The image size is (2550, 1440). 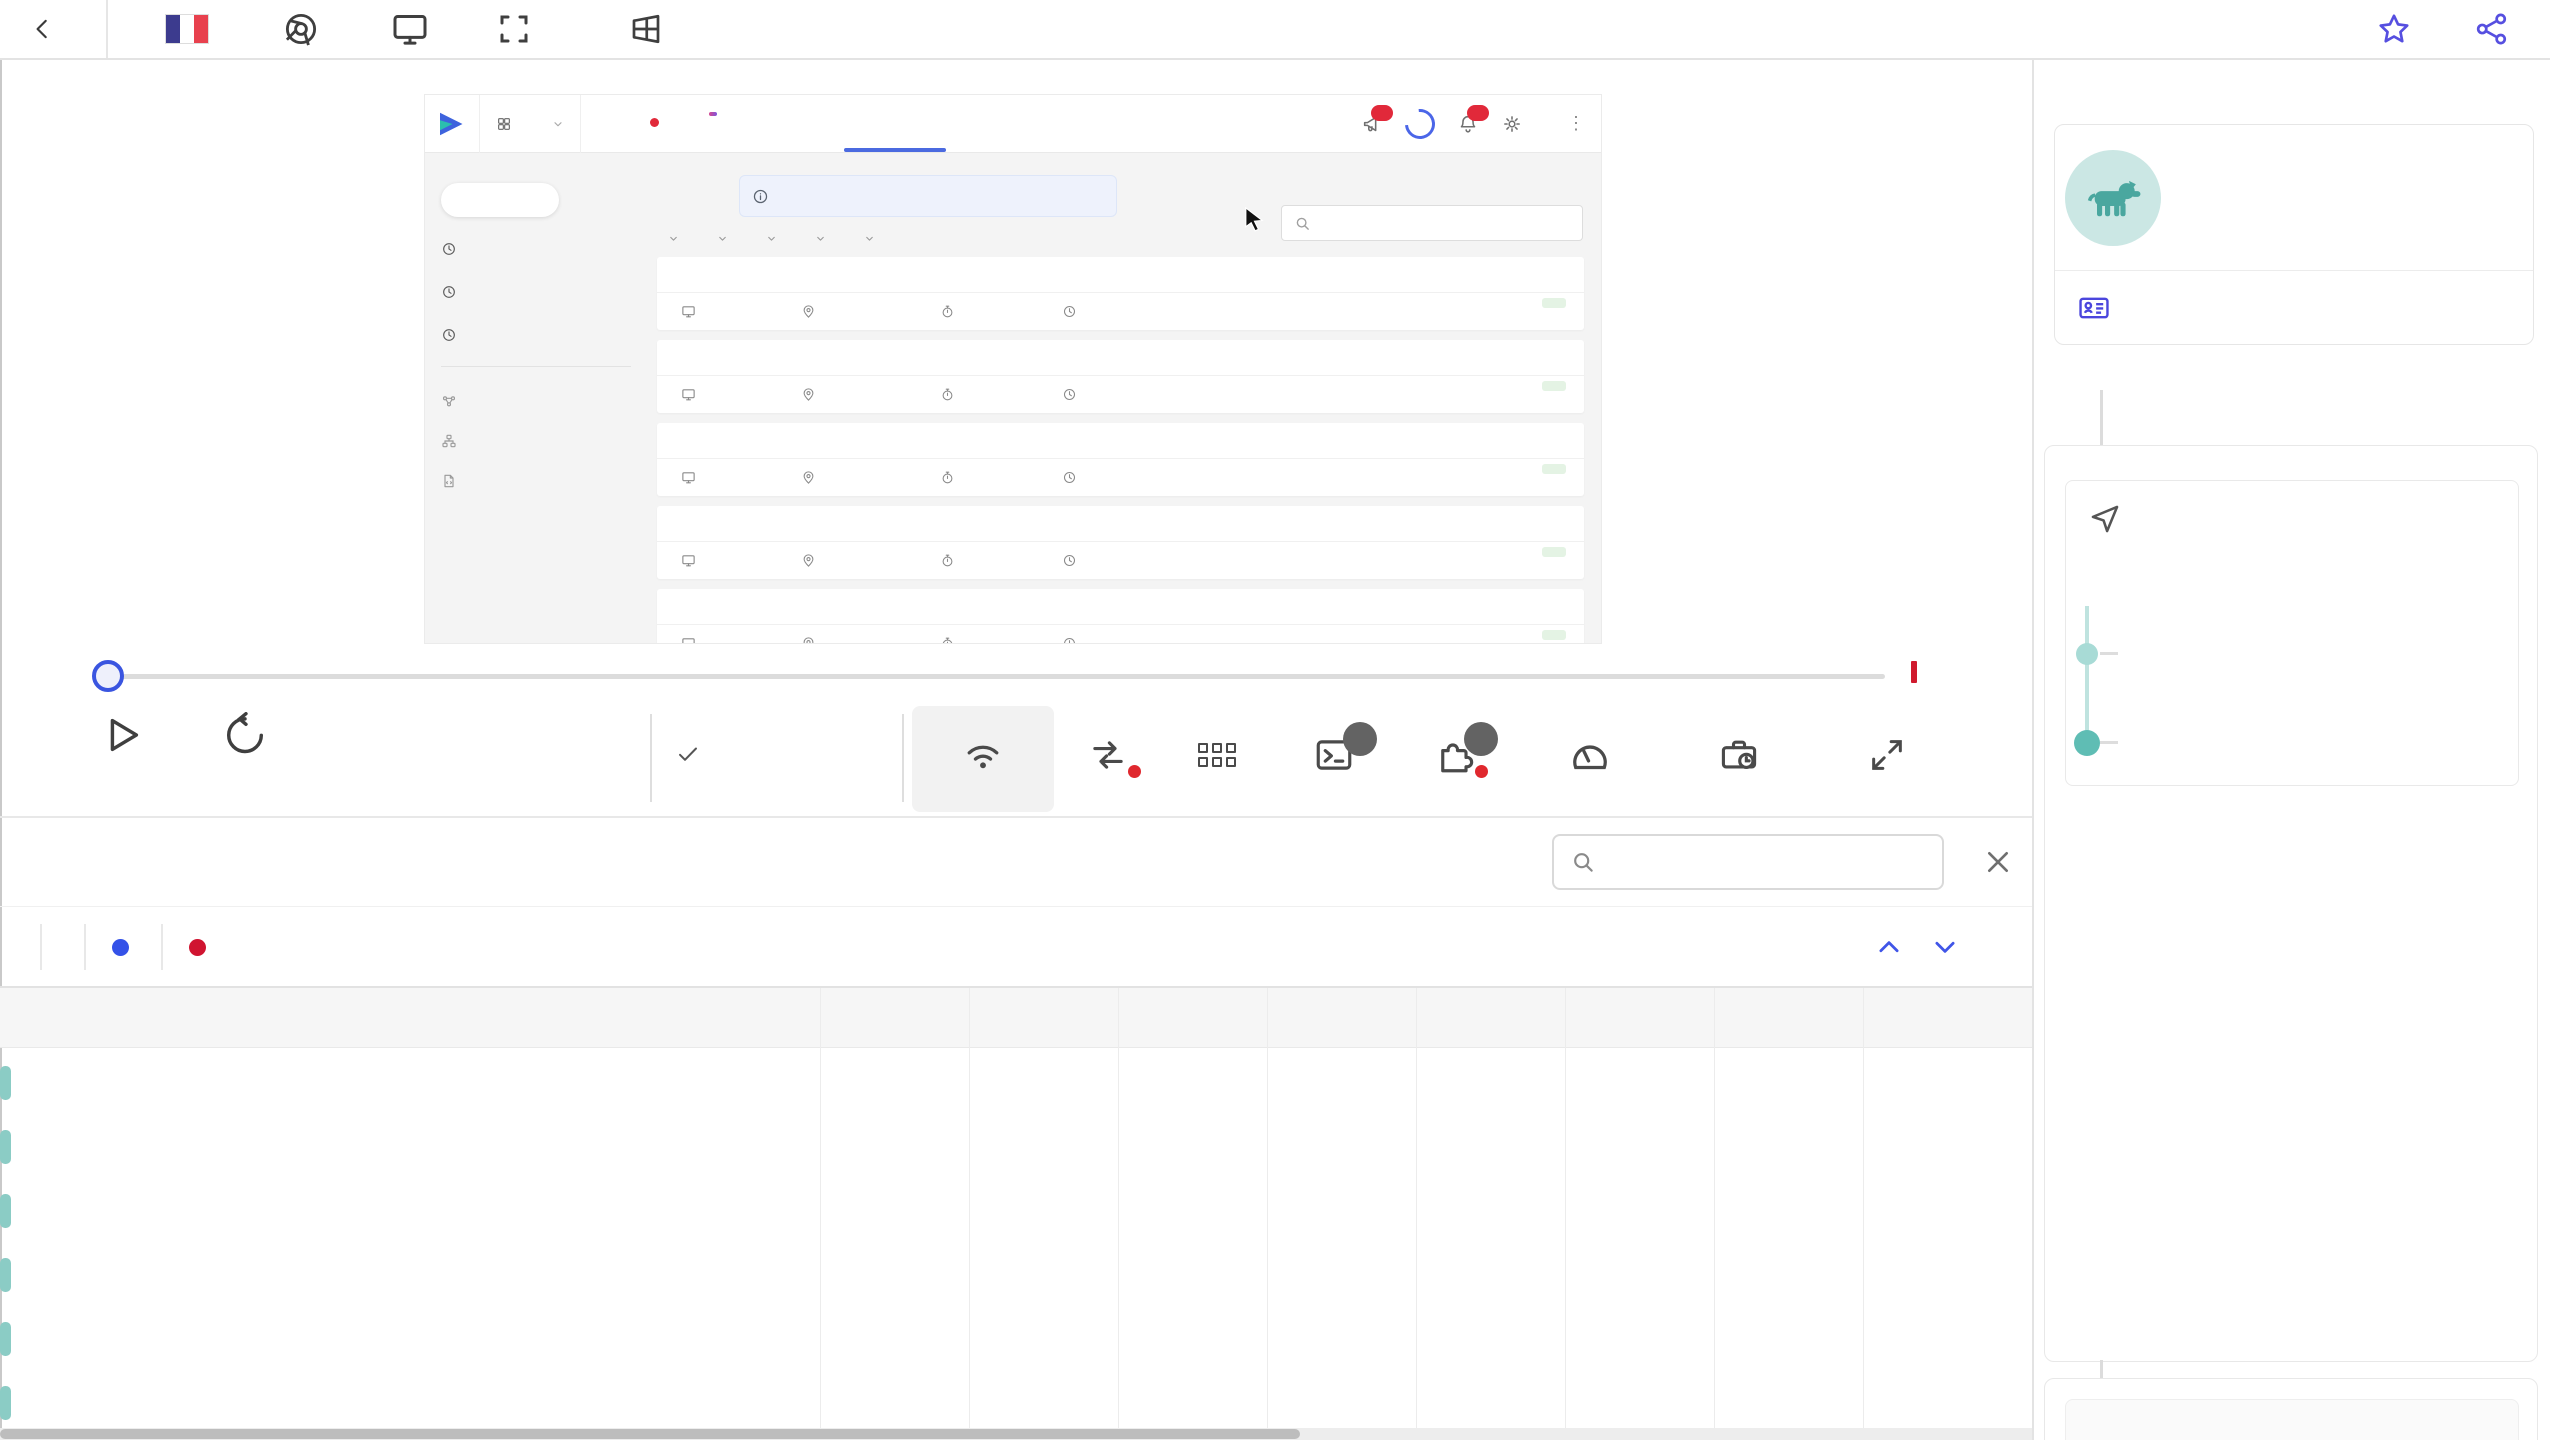 I want to click on notifications-button, so click(x=1473, y=119).